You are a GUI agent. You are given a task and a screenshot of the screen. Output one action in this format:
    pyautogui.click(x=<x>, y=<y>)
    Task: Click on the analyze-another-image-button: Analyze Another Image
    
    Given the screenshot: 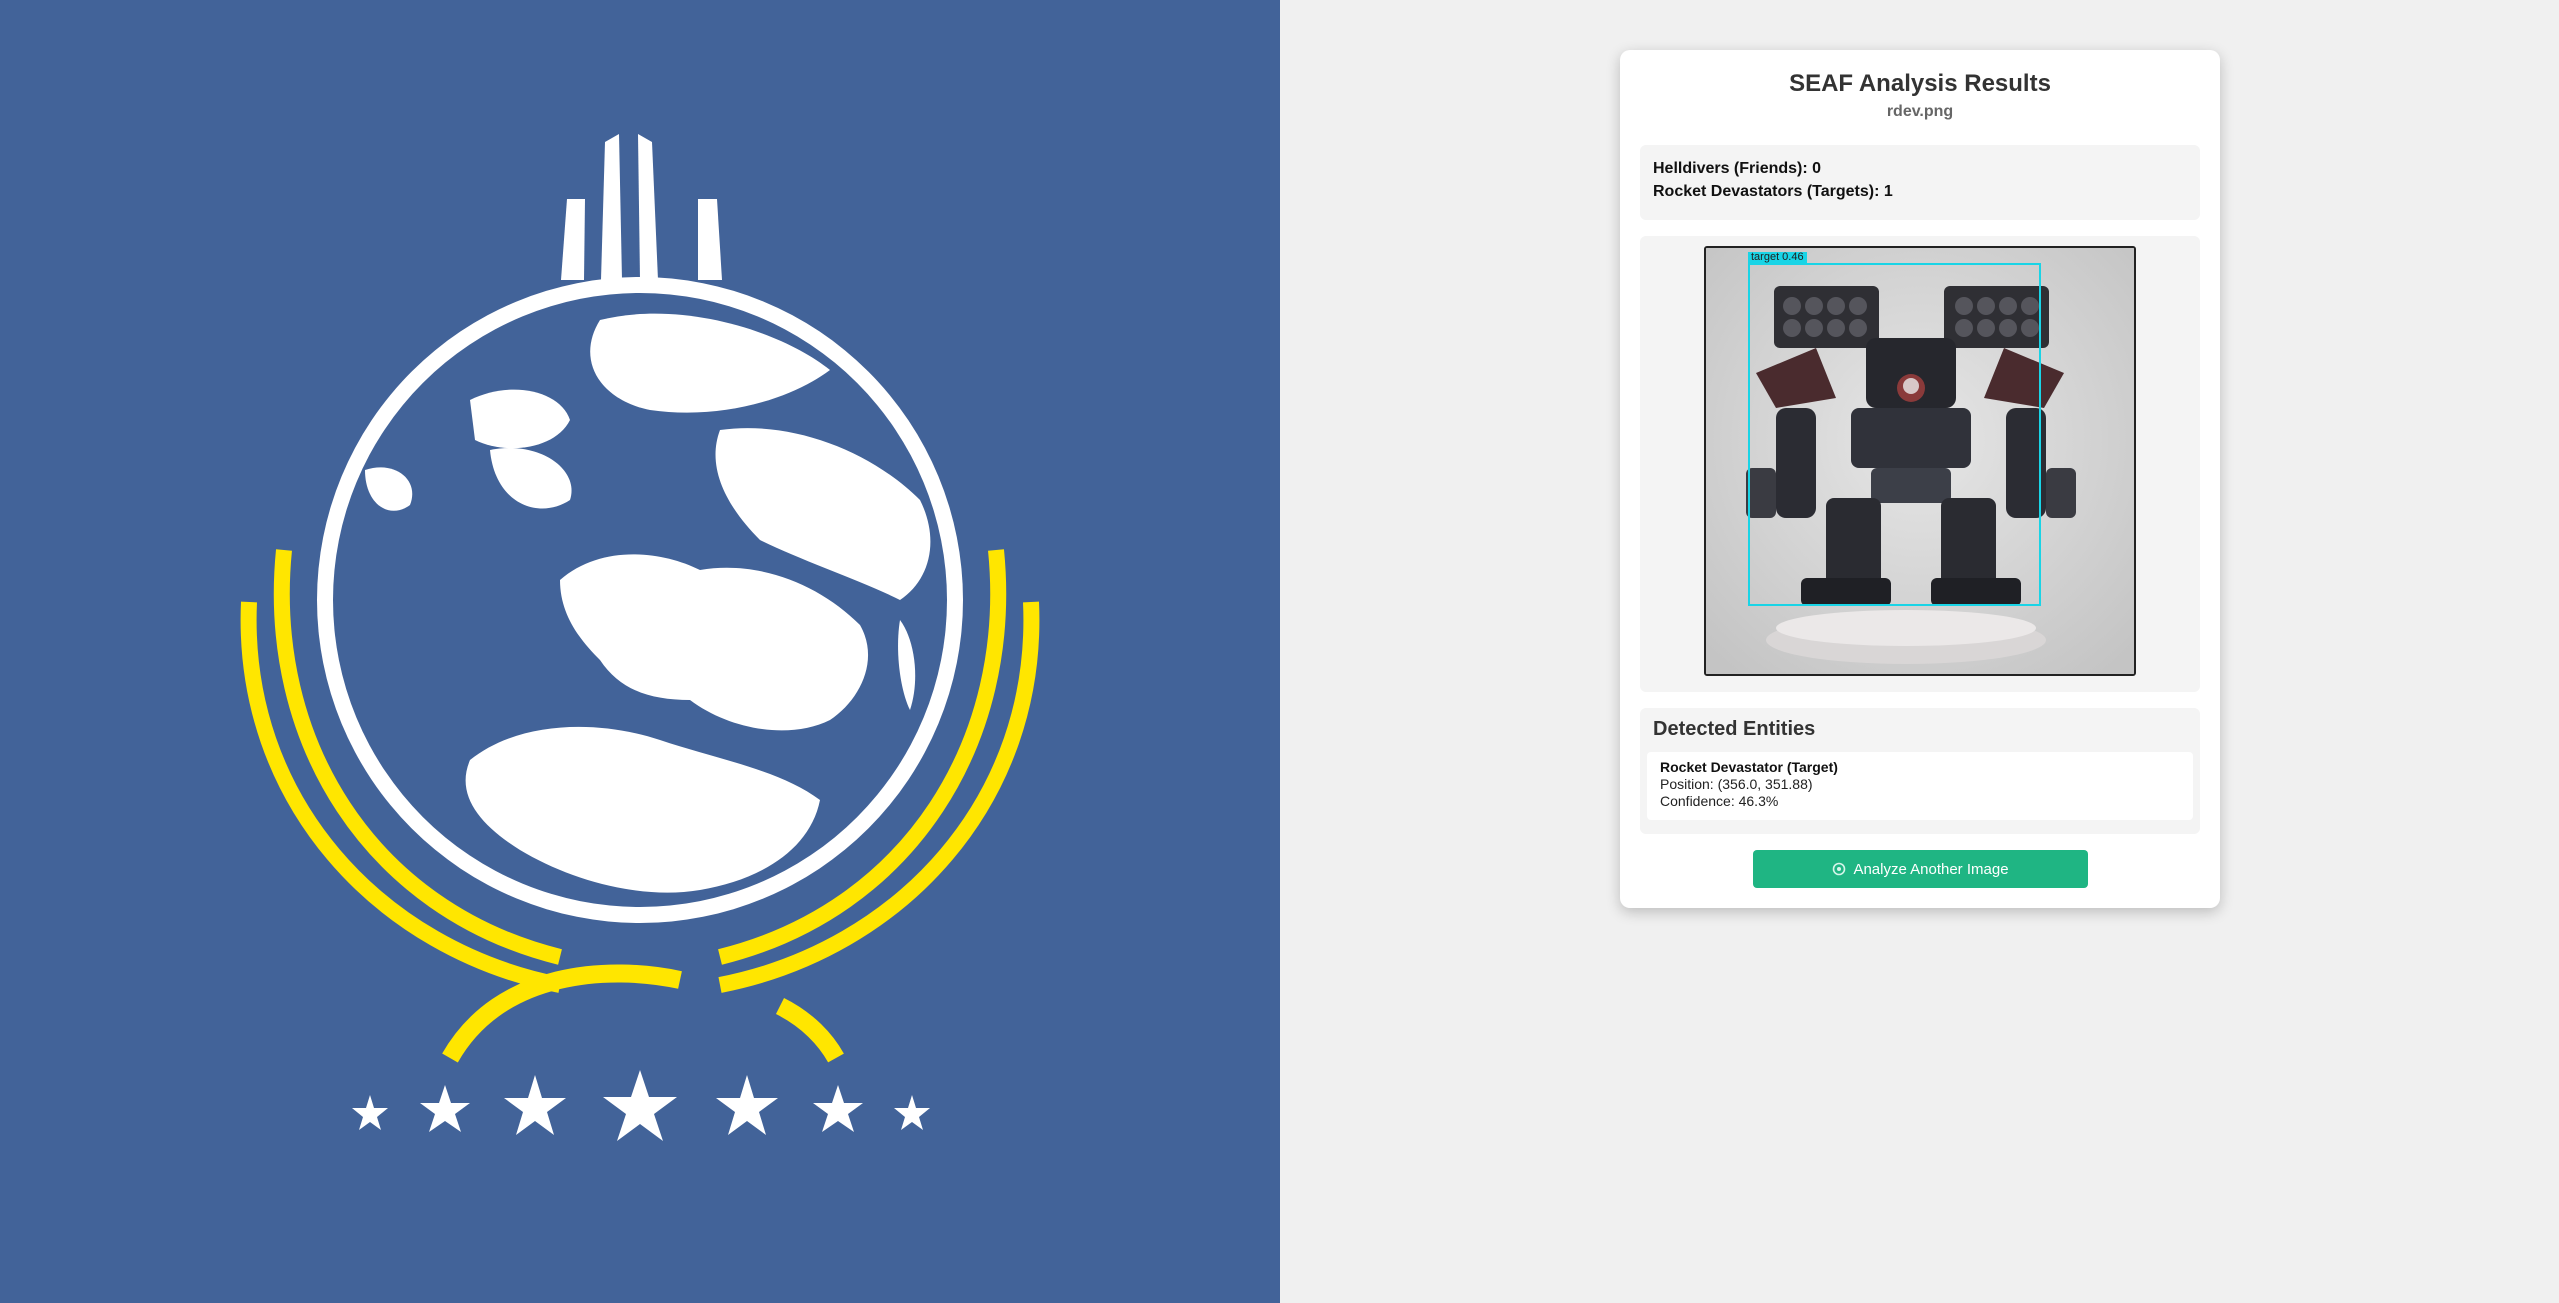 What is the action you would take?
    pyautogui.click(x=1920, y=869)
    